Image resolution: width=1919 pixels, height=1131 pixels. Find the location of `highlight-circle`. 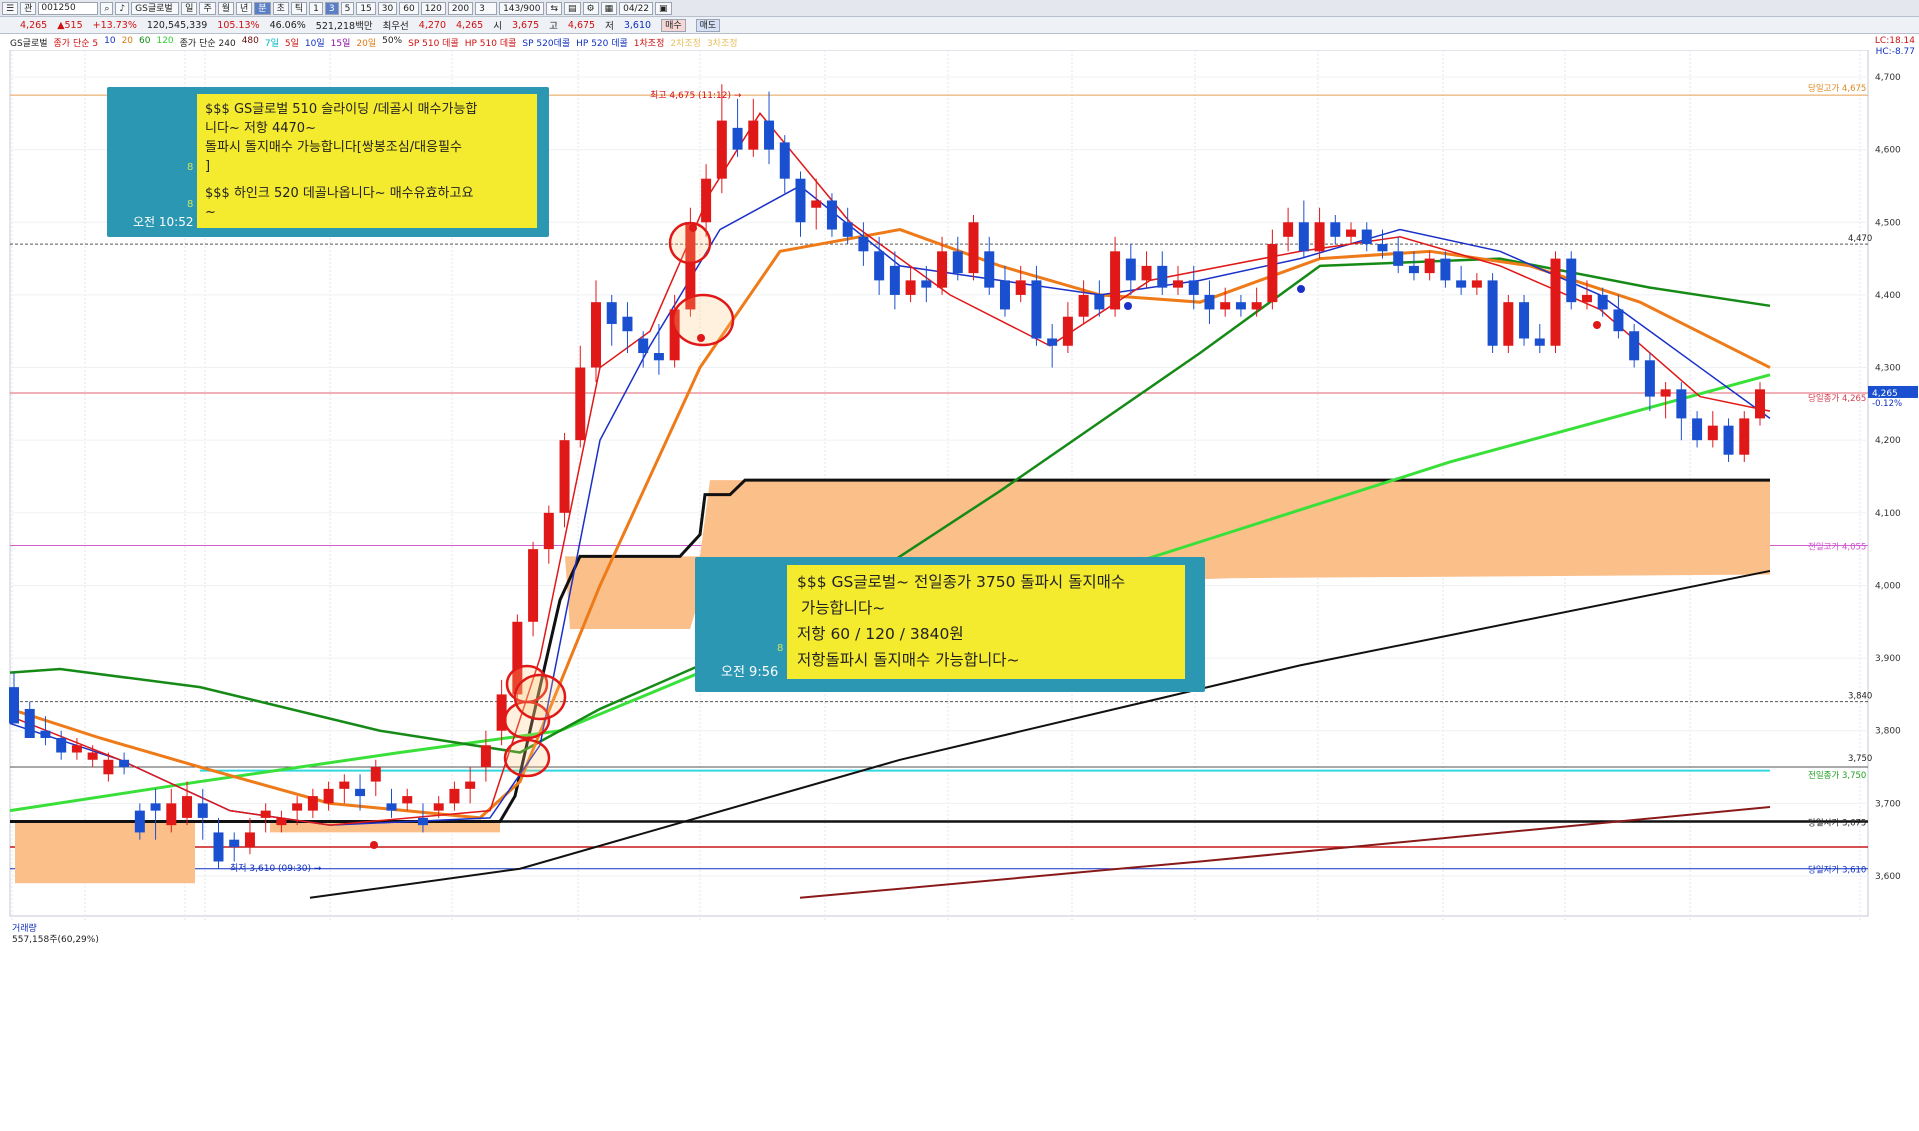

highlight-circle is located at coordinates (527, 758).